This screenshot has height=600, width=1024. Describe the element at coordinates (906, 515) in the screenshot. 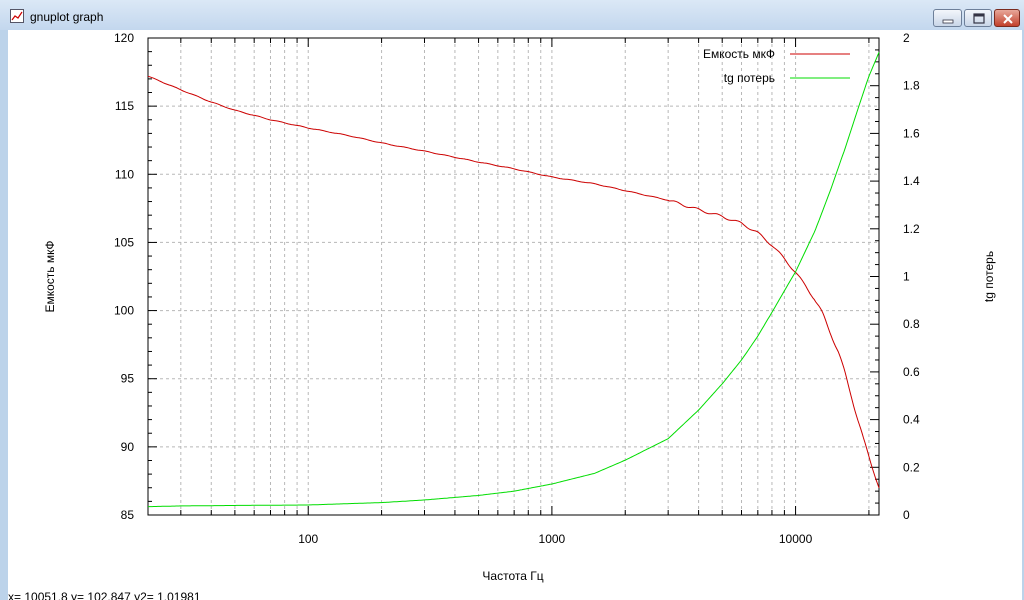

I see `y2-tick-label: 0` at that location.